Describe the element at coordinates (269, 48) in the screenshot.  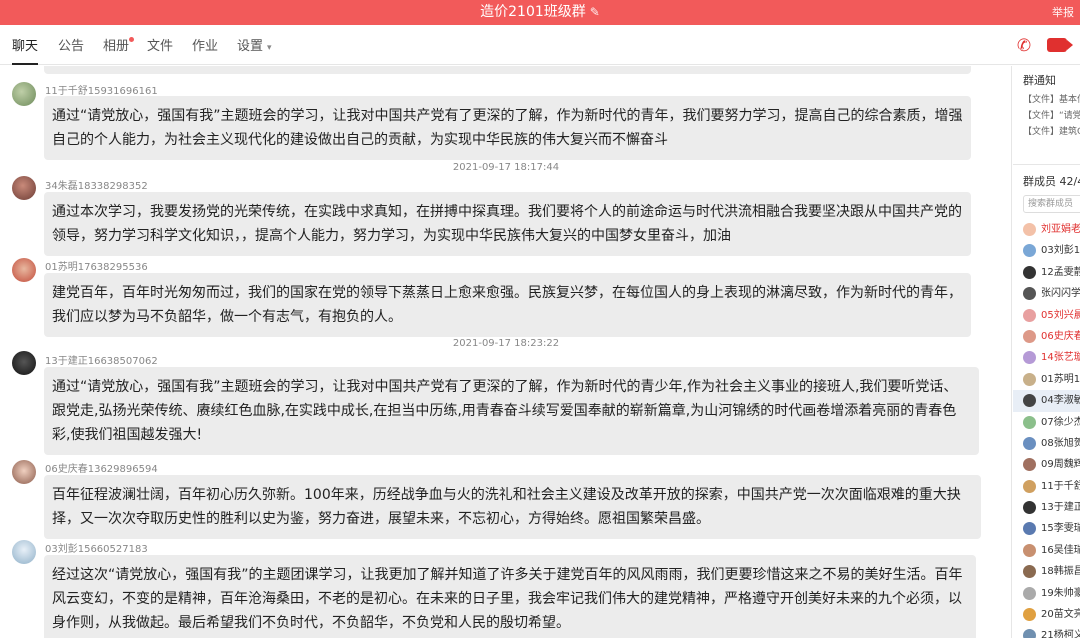
I see `chevron-down-icon: ▾` at that location.